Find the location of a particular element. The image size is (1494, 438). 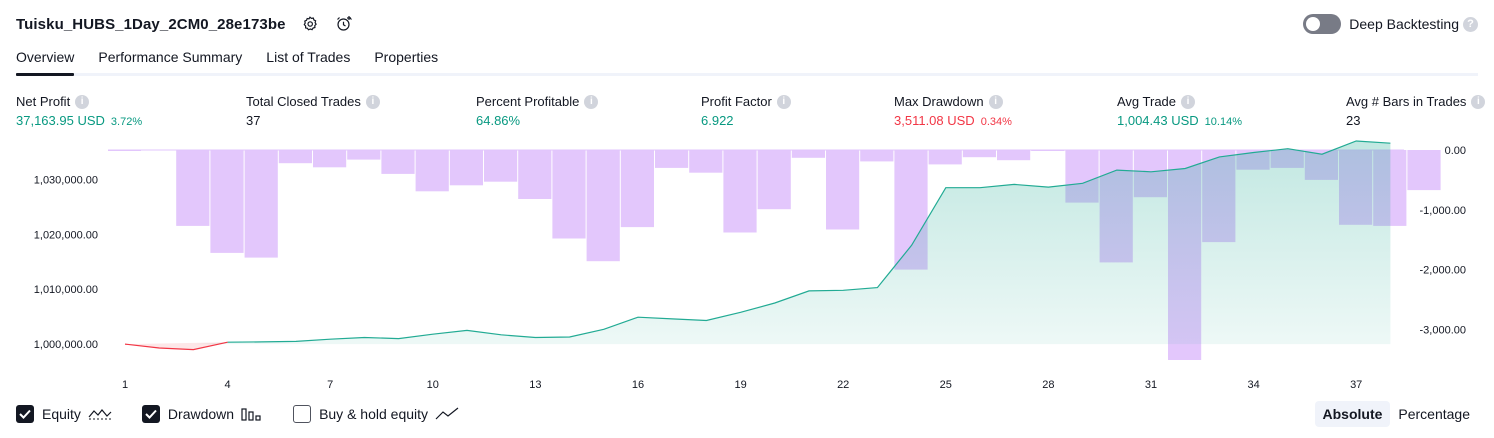

x-axis-tick: 28 is located at coordinates (1048, 385).